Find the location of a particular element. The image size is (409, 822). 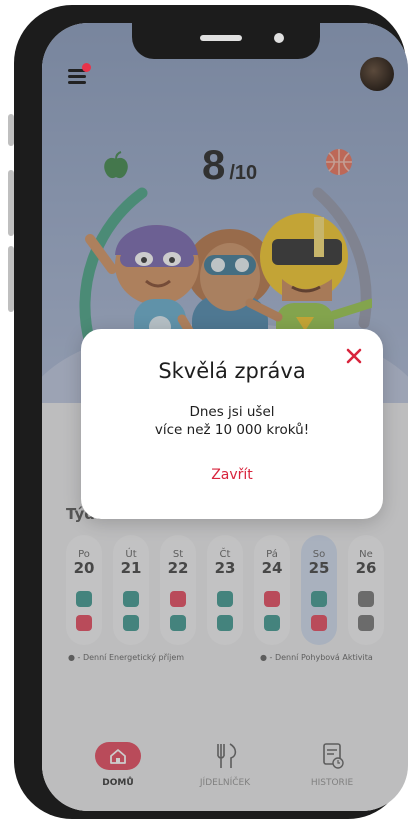

speaker-grille is located at coordinates (221, 38).